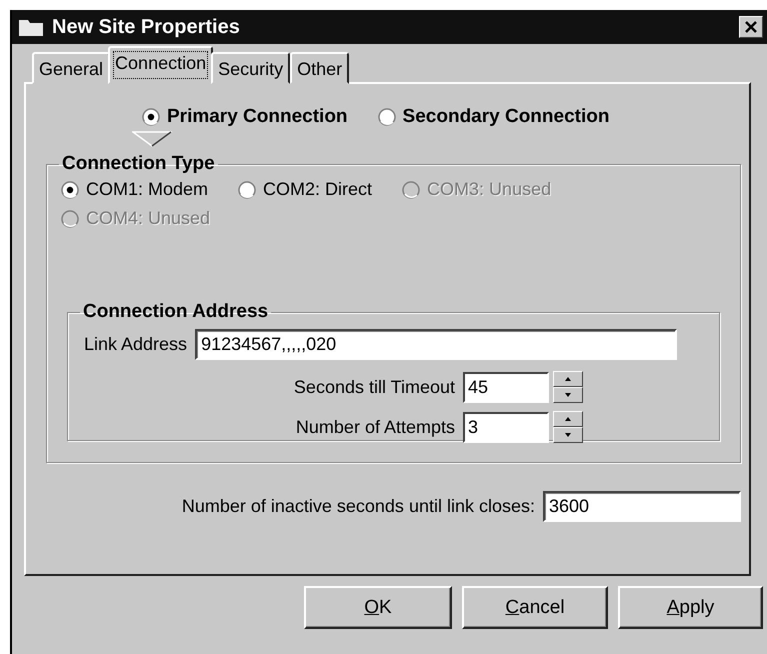 This screenshot has height=654, width=767. I want to click on tab: General, so click(71, 68).